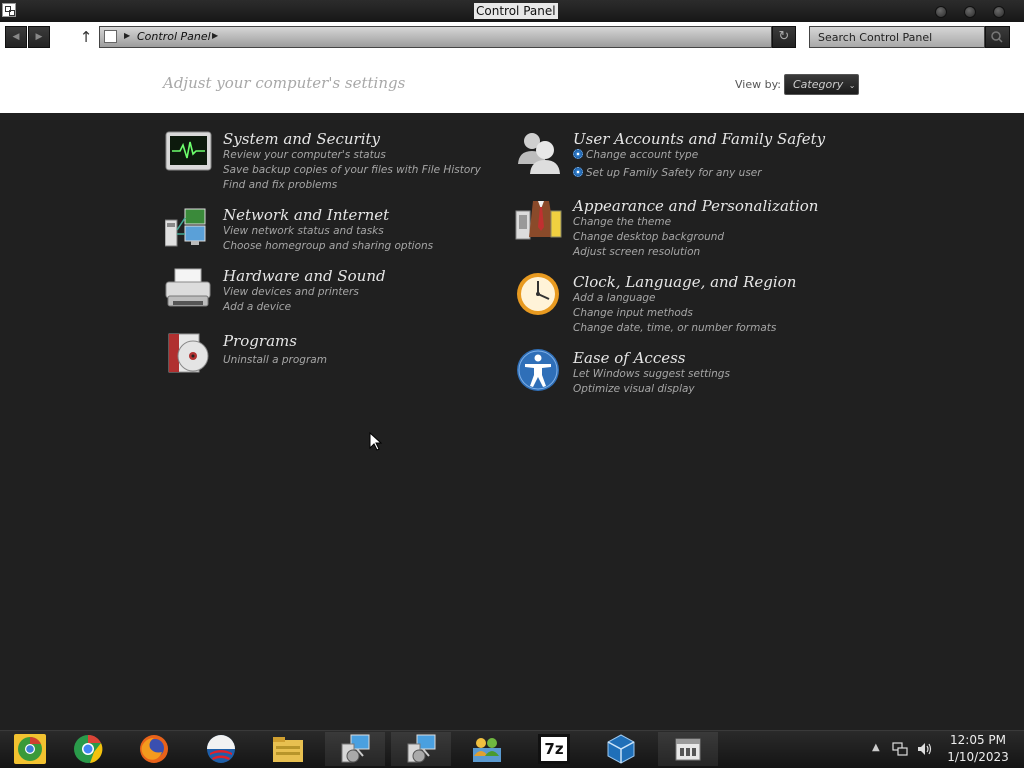 Image resolution: width=1024 pixels, height=768 pixels. I want to click on taskbar-users-network, so click(487, 749).